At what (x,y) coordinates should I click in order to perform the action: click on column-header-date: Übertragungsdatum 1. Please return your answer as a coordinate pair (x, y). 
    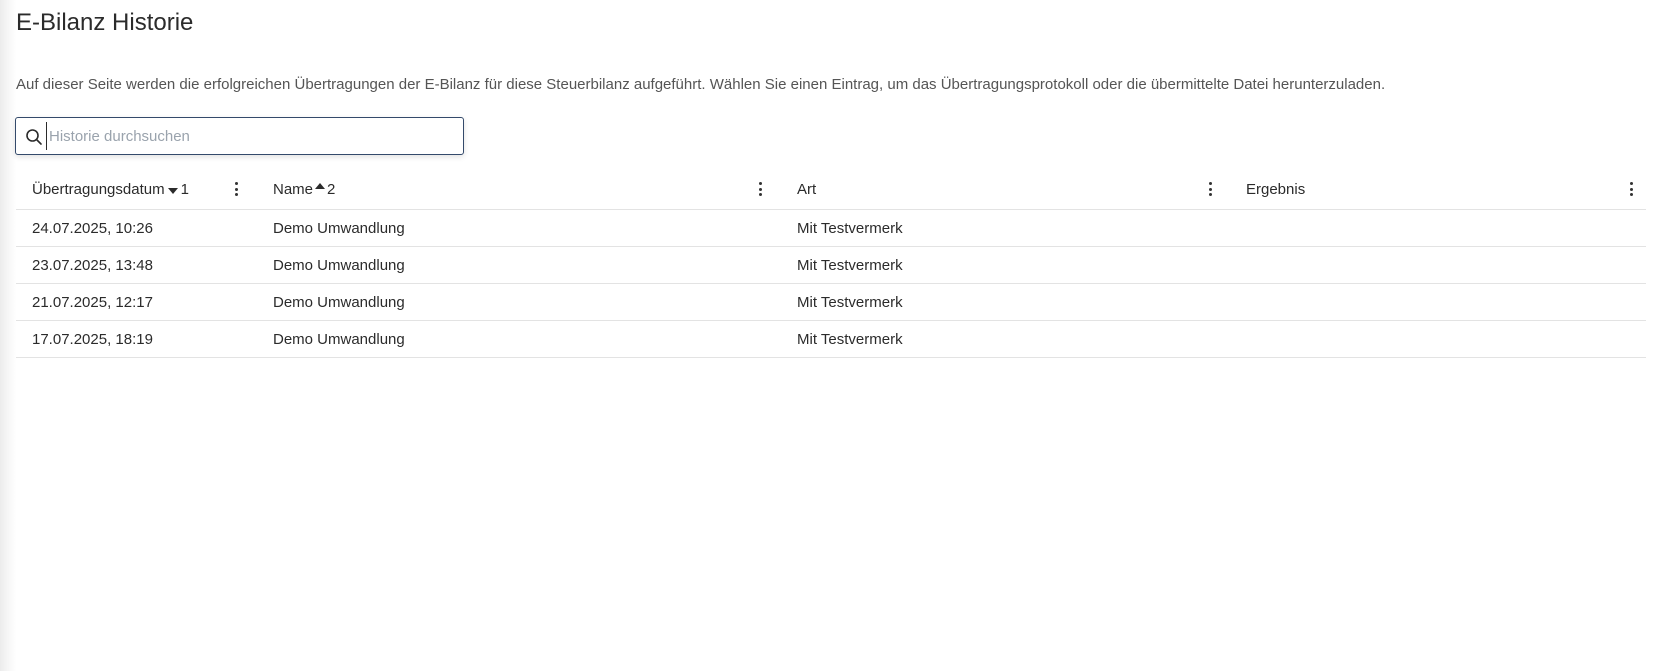
    Looking at the image, I should click on (110, 189).